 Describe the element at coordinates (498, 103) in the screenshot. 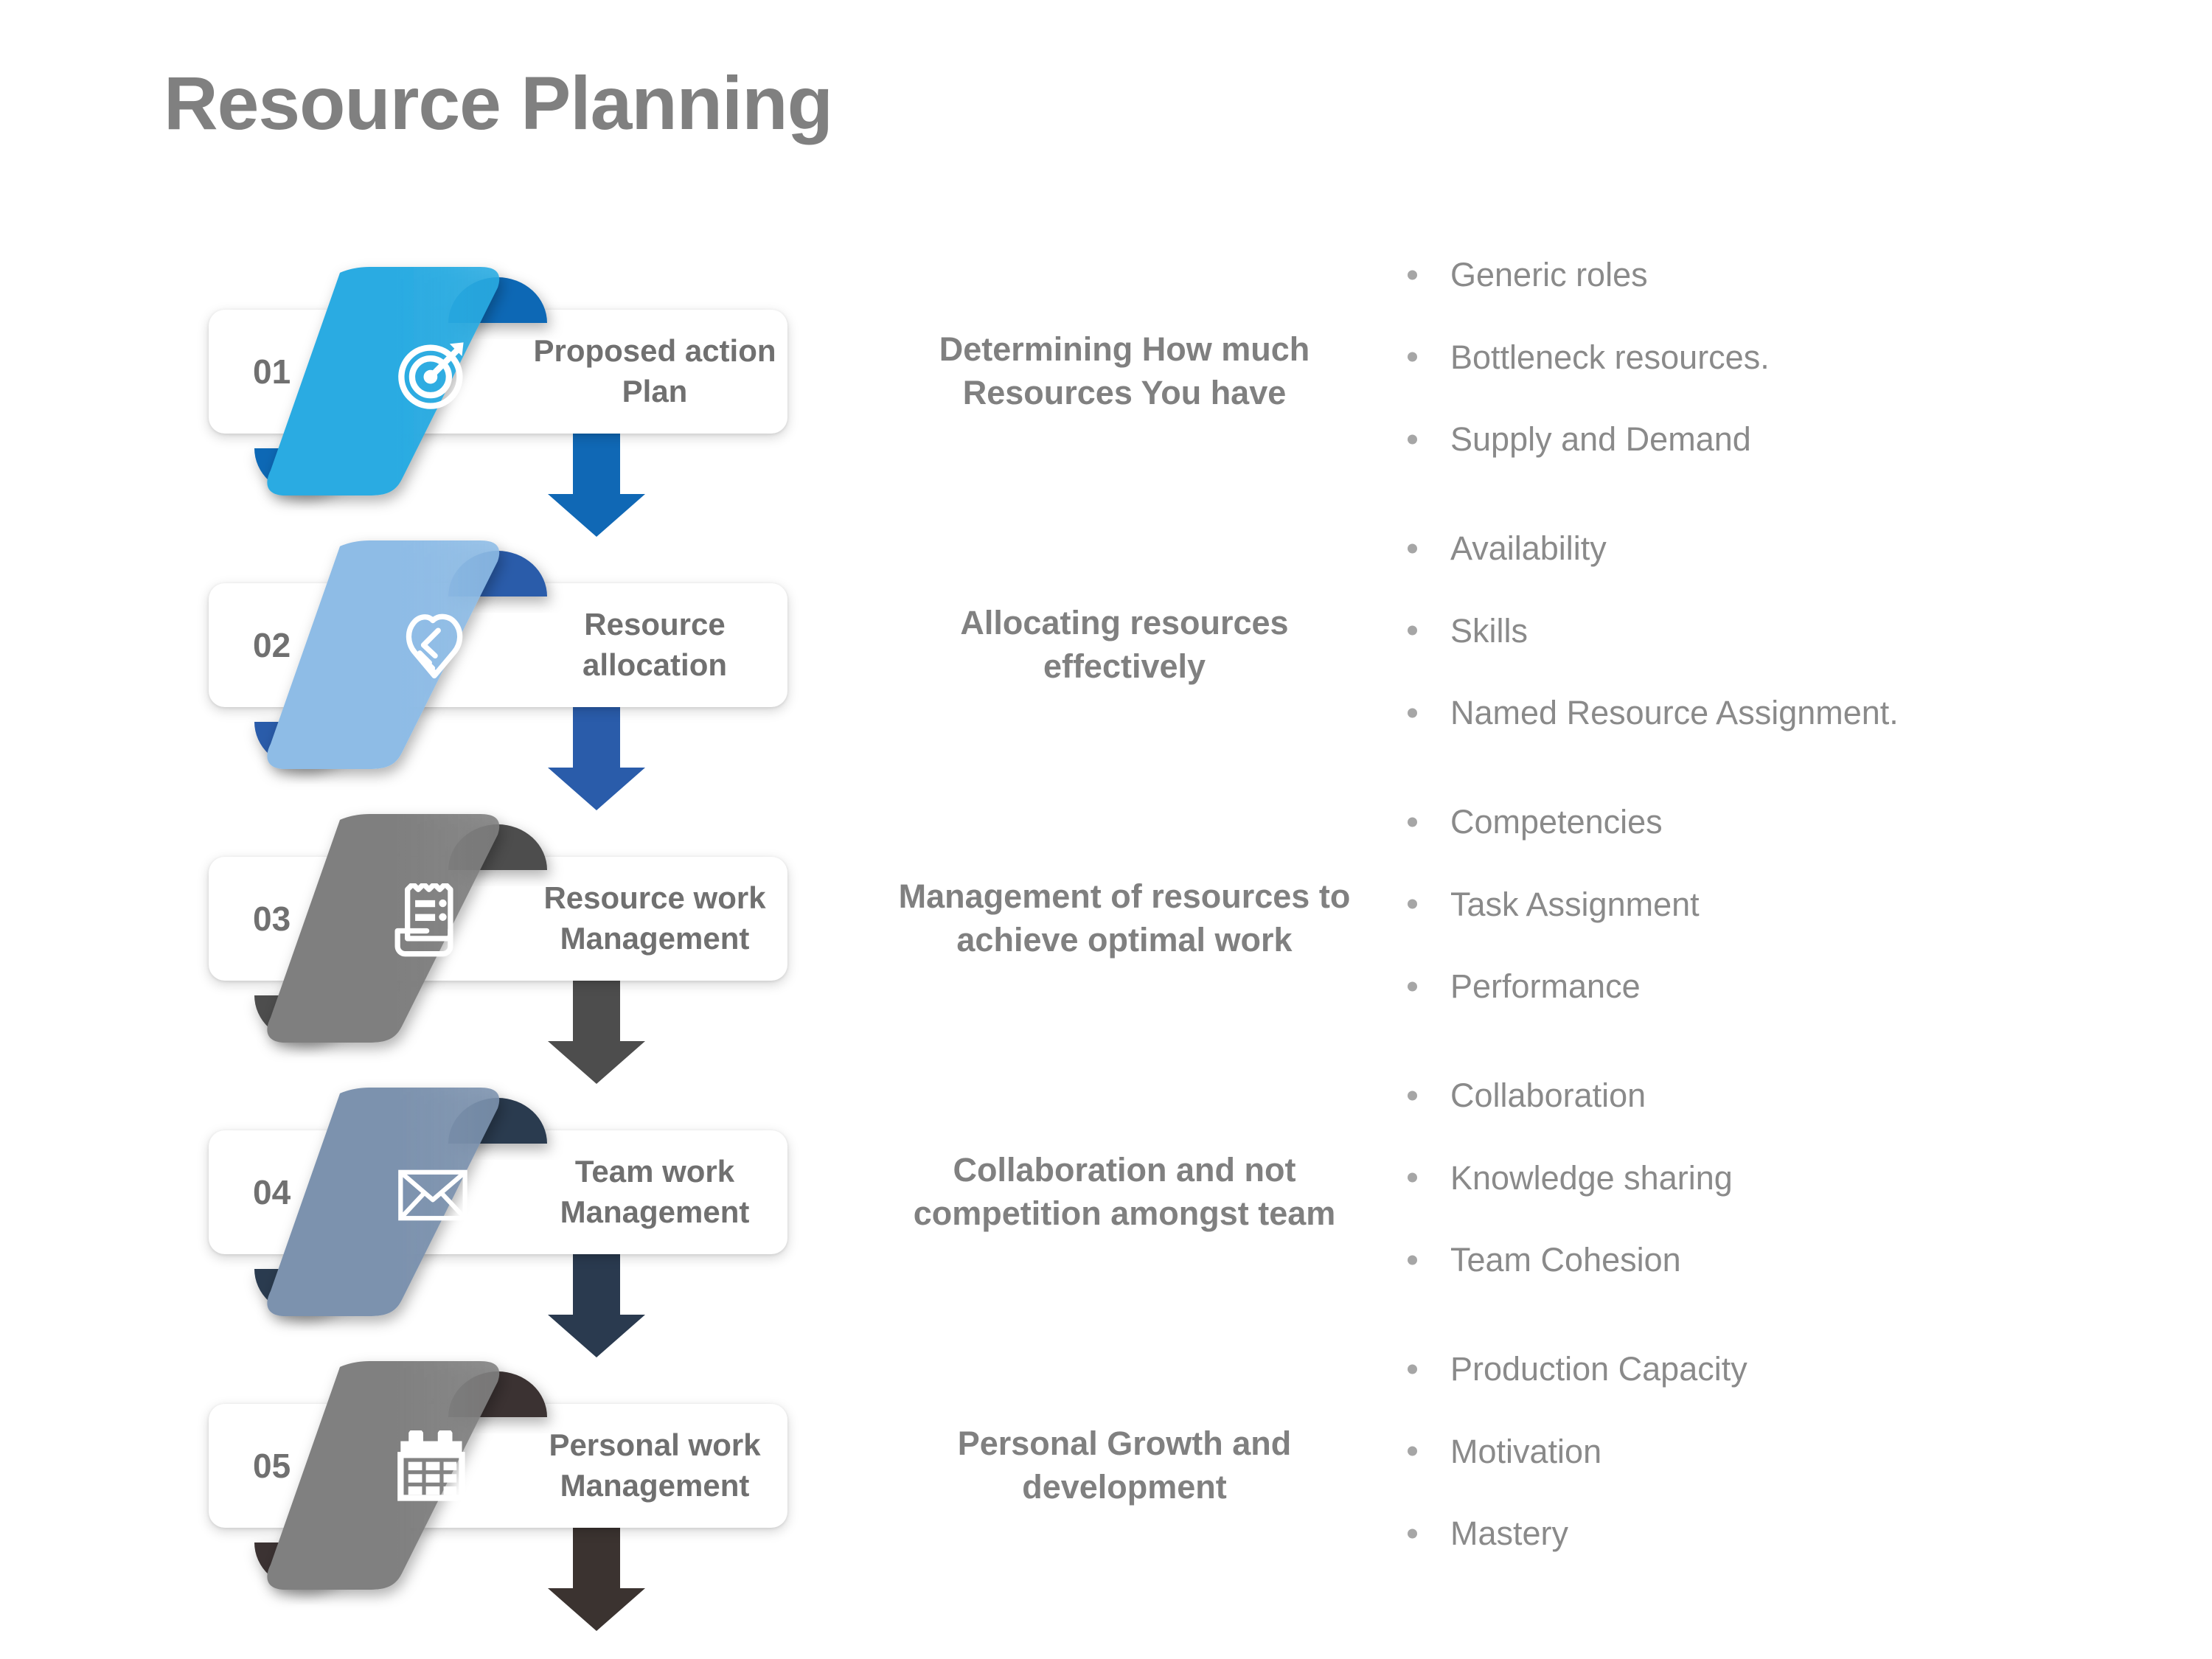

I see `page-title: Resource Planning` at that location.